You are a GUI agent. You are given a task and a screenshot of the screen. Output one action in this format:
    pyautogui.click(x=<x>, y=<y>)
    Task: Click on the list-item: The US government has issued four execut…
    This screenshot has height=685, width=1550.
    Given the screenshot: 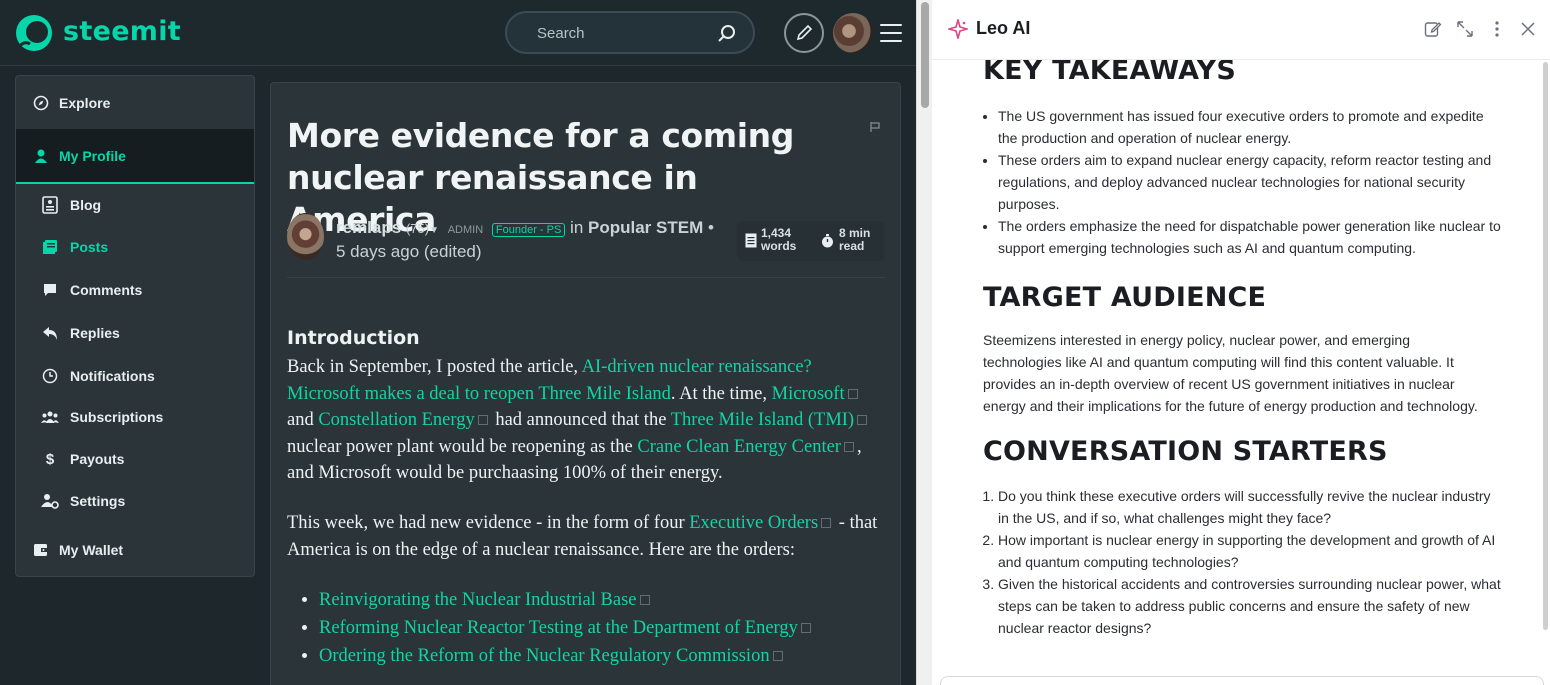 What is the action you would take?
    pyautogui.click(x=1250, y=127)
    